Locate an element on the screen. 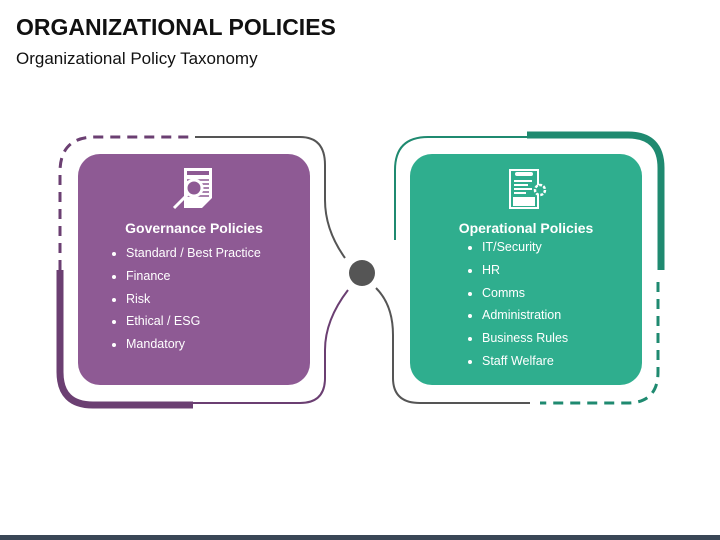  list-item: Comms is located at coordinates (525, 293).